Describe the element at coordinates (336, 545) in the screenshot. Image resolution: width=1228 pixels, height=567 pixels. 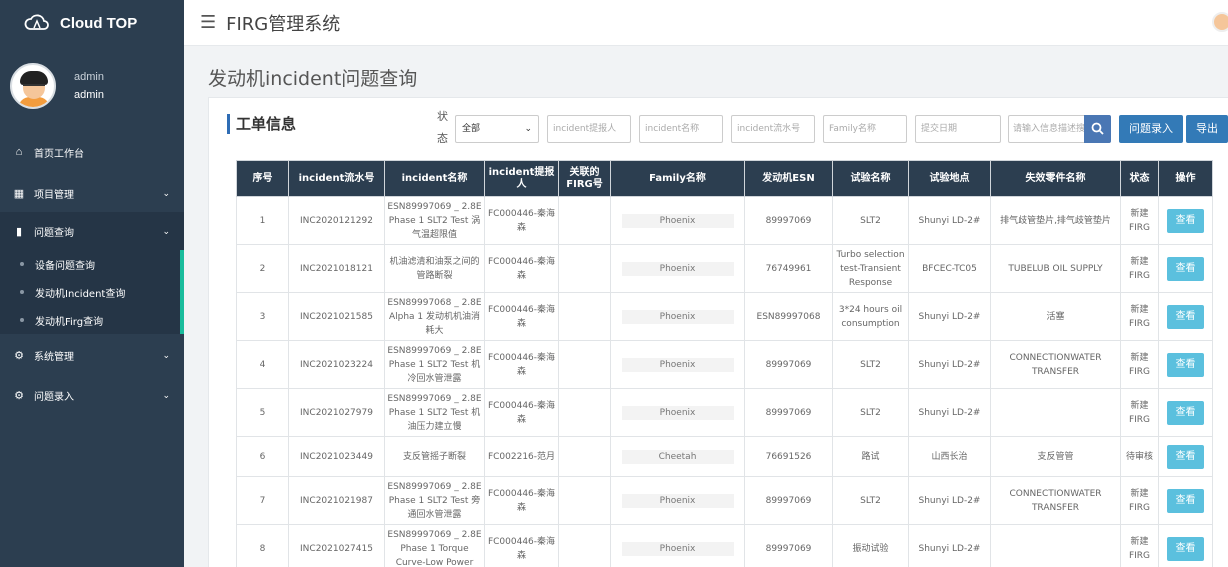
I see `table-cell: INC2021027415` at that location.